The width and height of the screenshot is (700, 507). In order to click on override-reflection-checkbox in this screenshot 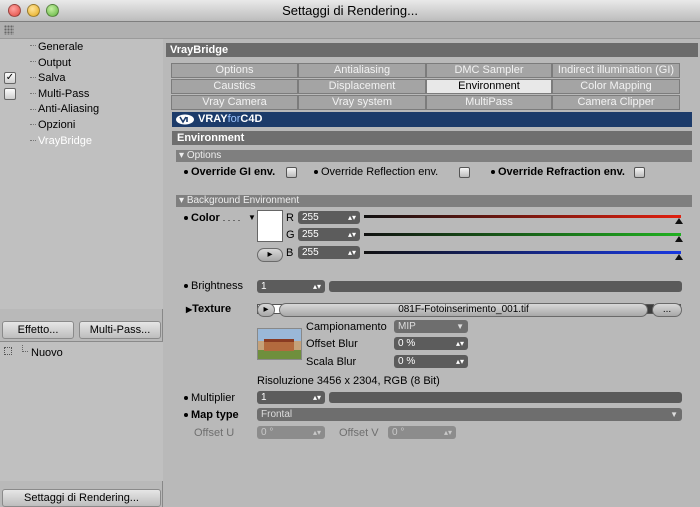, I will do `click(464, 172)`.